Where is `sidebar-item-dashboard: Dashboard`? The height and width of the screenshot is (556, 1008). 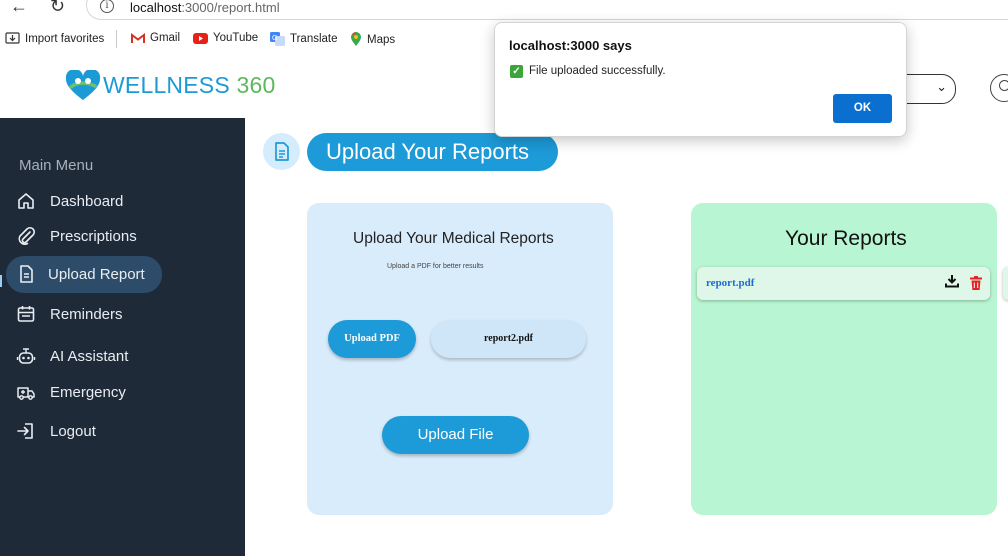 sidebar-item-dashboard: Dashboard is located at coordinates (122, 201).